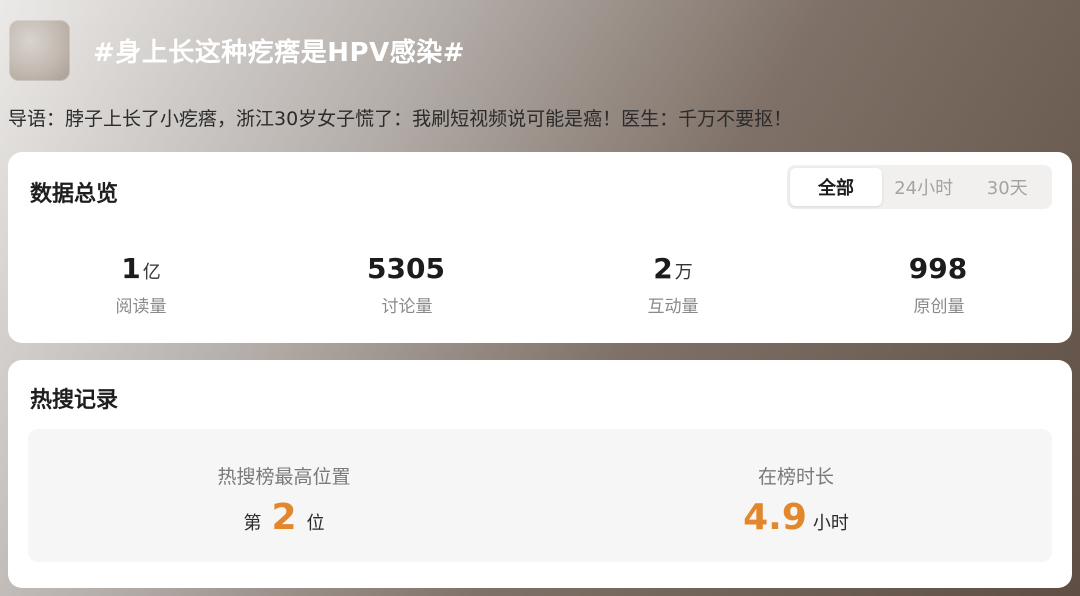  I want to click on stat-reads: 1亿 阅读量, so click(141, 284).